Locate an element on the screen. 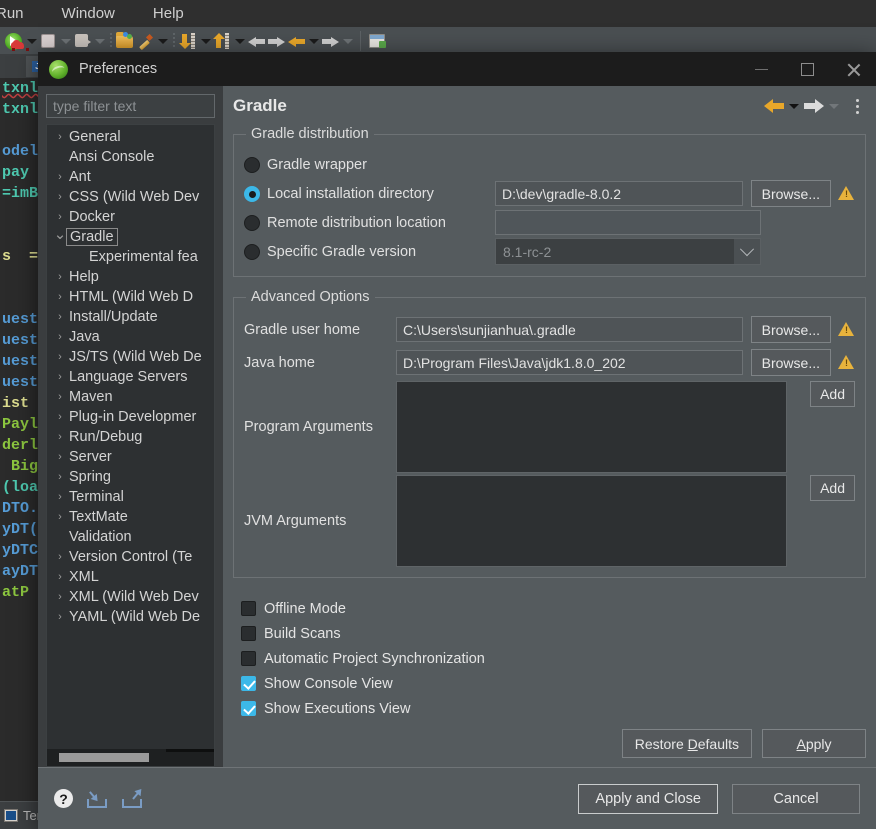  chevron-down-icon is located at coordinates (747, 251).